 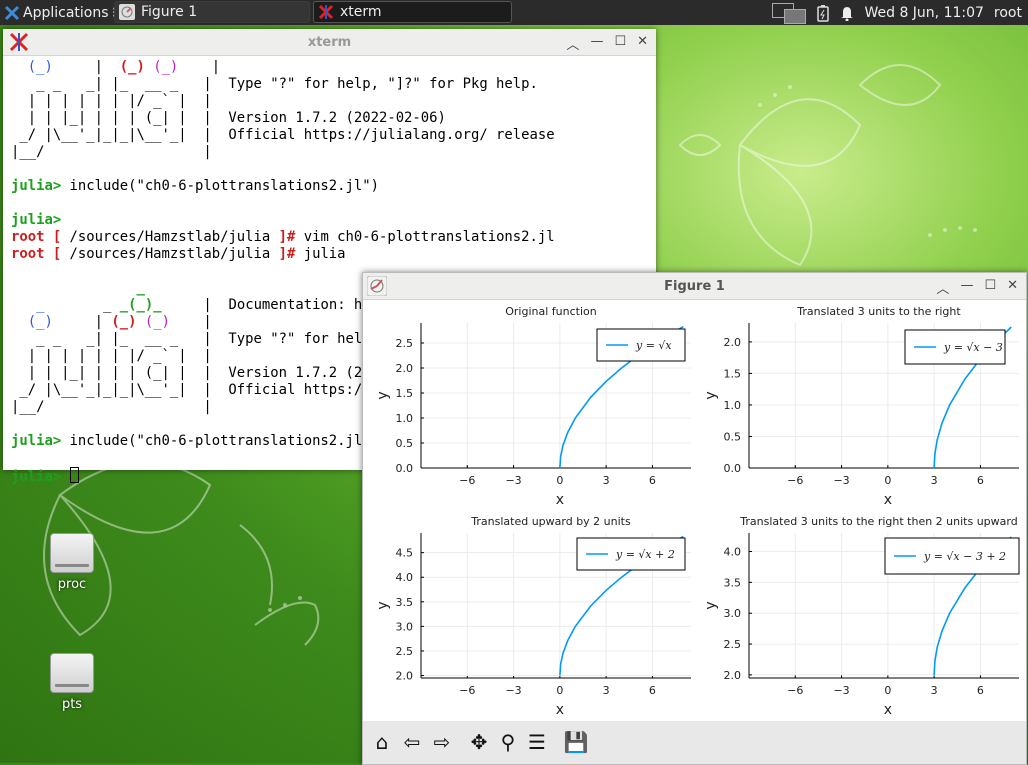 I want to click on battery-icon, so click(x=823, y=13).